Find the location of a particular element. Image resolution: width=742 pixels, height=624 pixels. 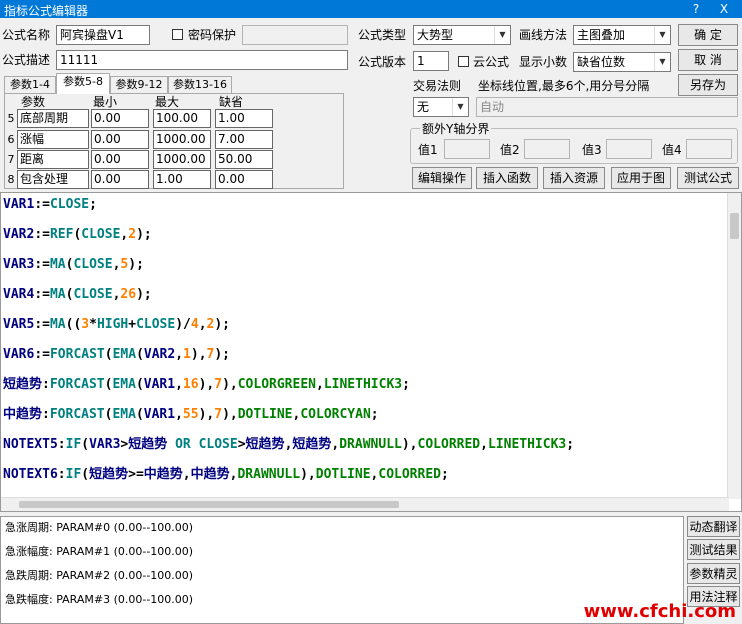

edit-ops-button: 编辑操作 is located at coordinates (442, 178).